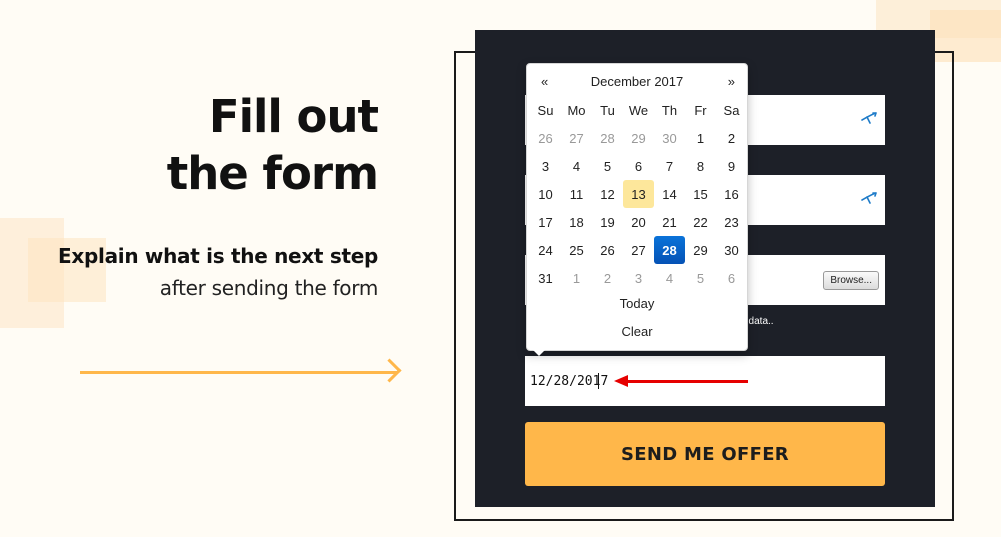  What do you see at coordinates (705, 454) in the screenshot?
I see `send-offer-button: SEND ME OFFER` at bounding box center [705, 454].